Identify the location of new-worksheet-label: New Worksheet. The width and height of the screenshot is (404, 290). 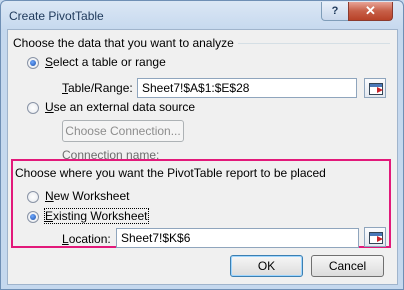
(87, 196).